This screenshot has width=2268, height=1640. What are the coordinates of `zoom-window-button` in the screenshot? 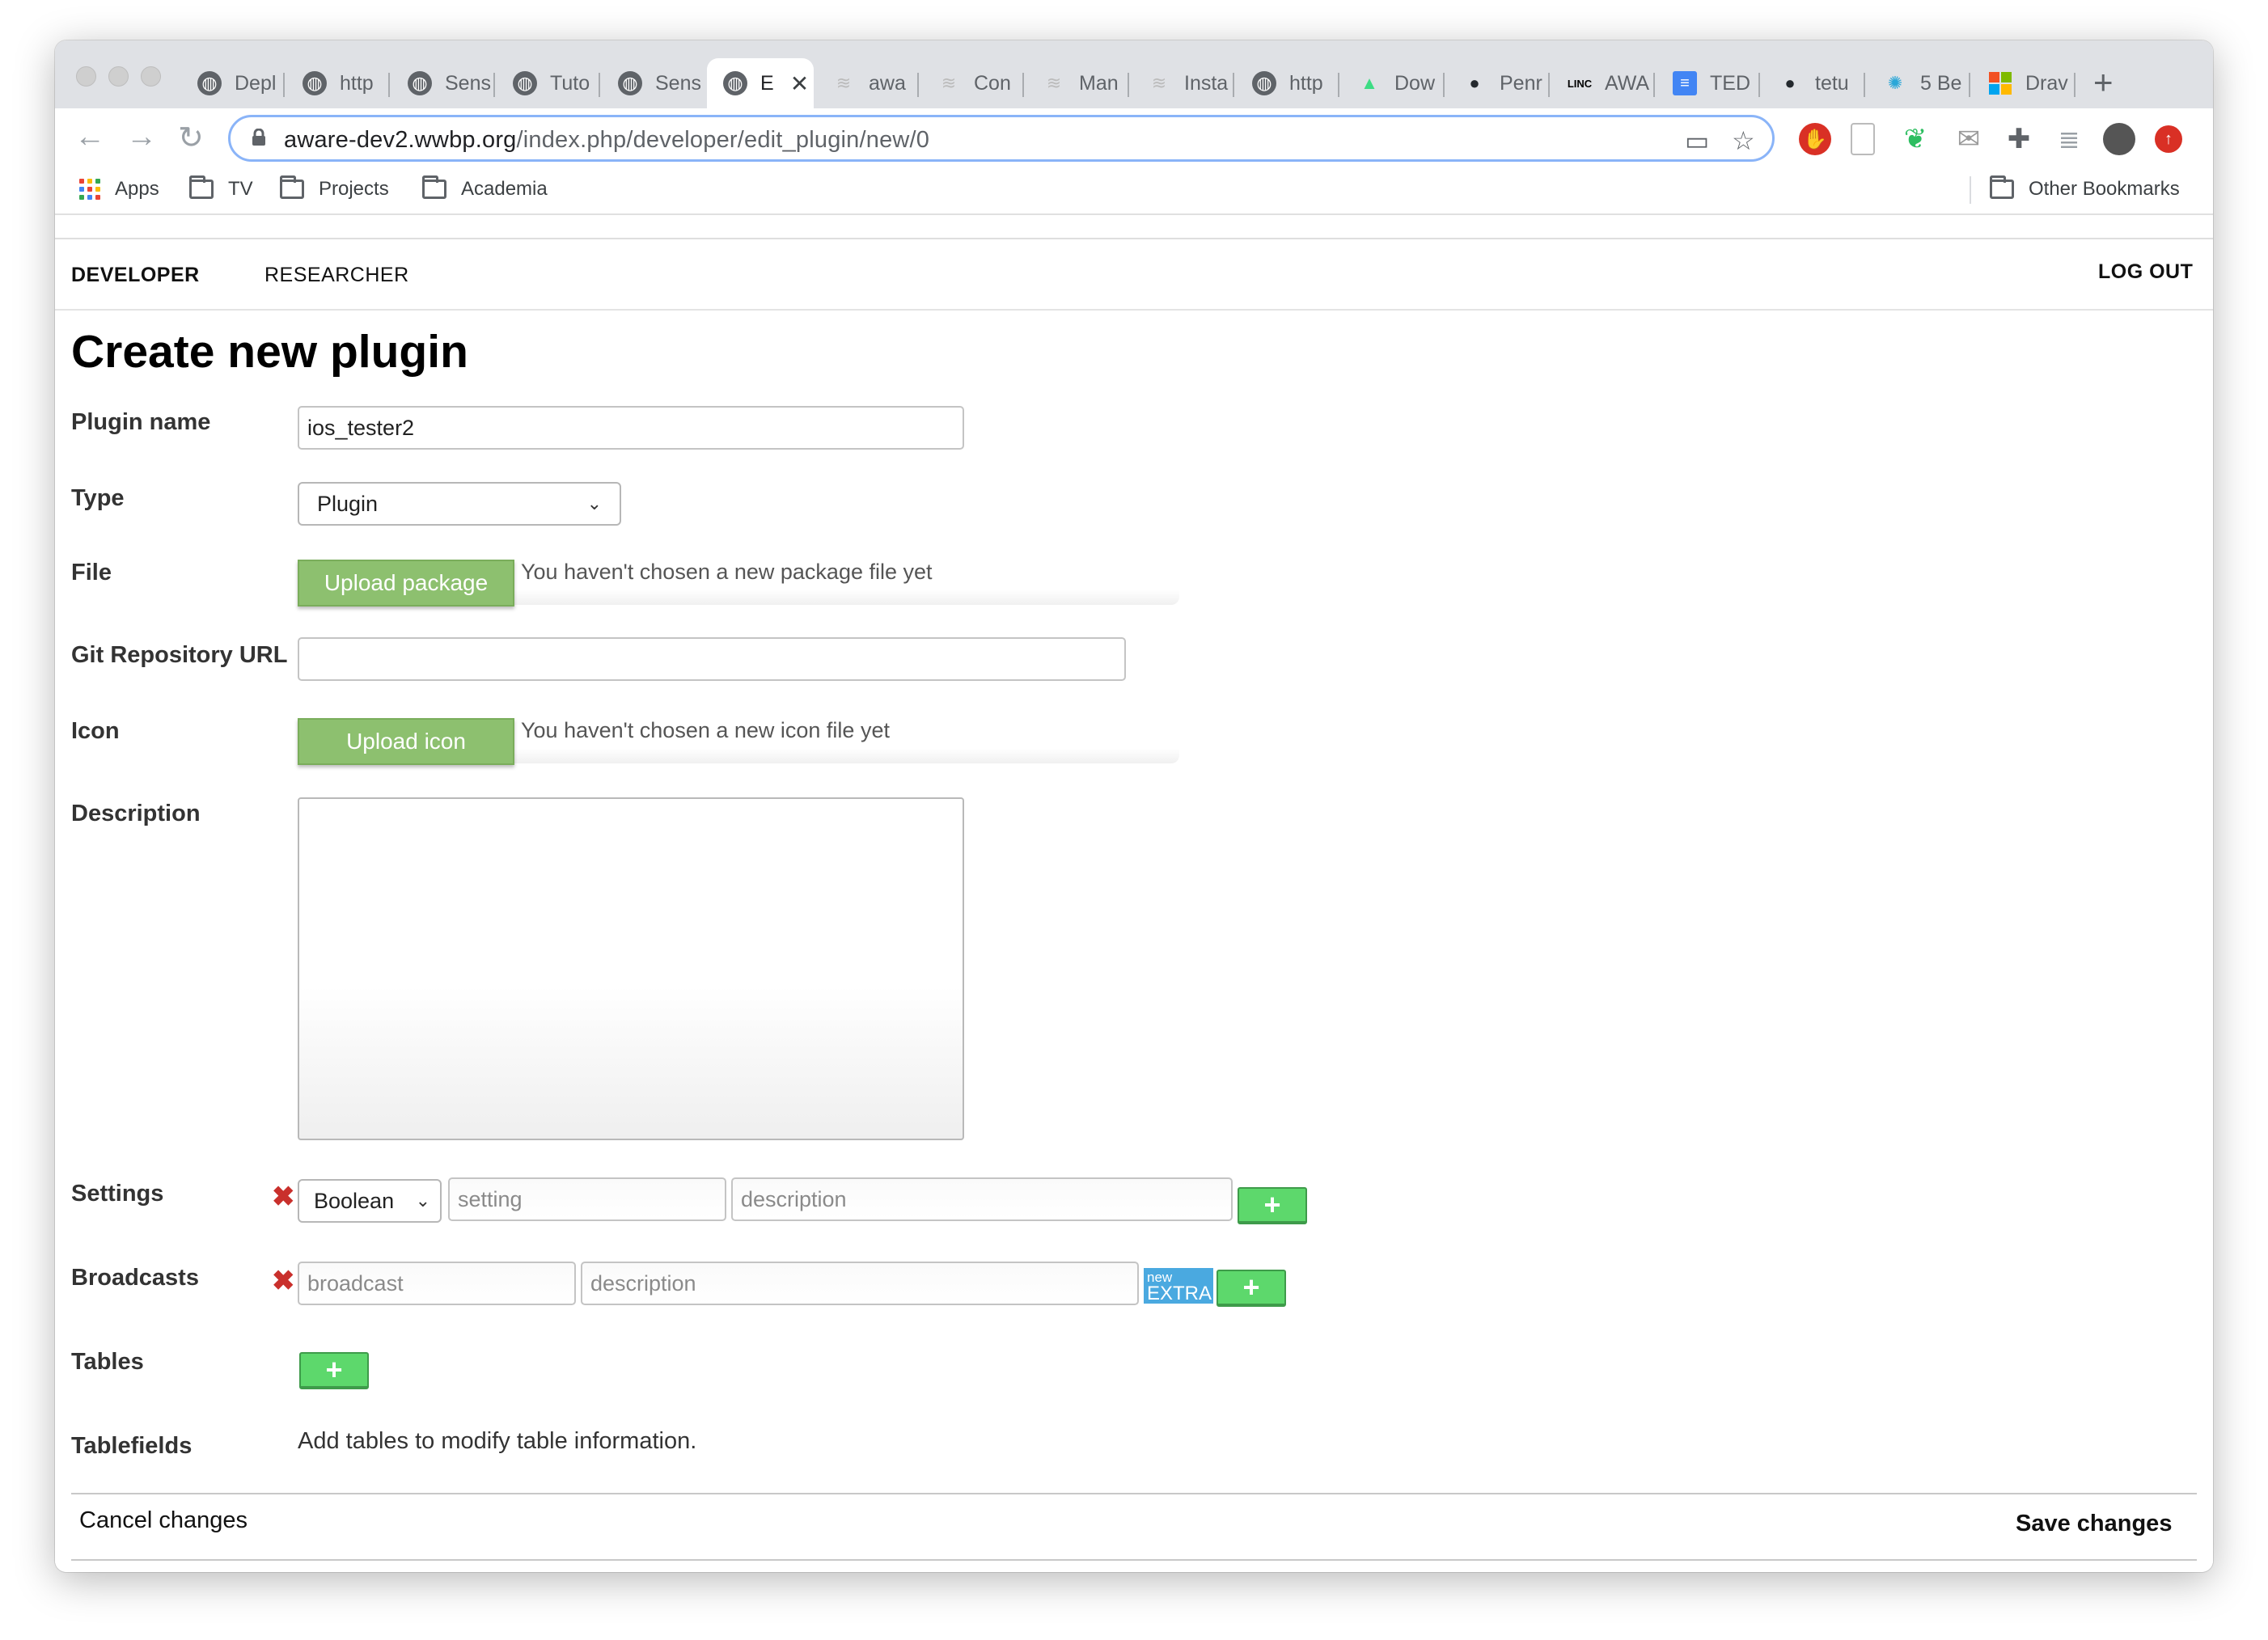 It's located at (151, 76).